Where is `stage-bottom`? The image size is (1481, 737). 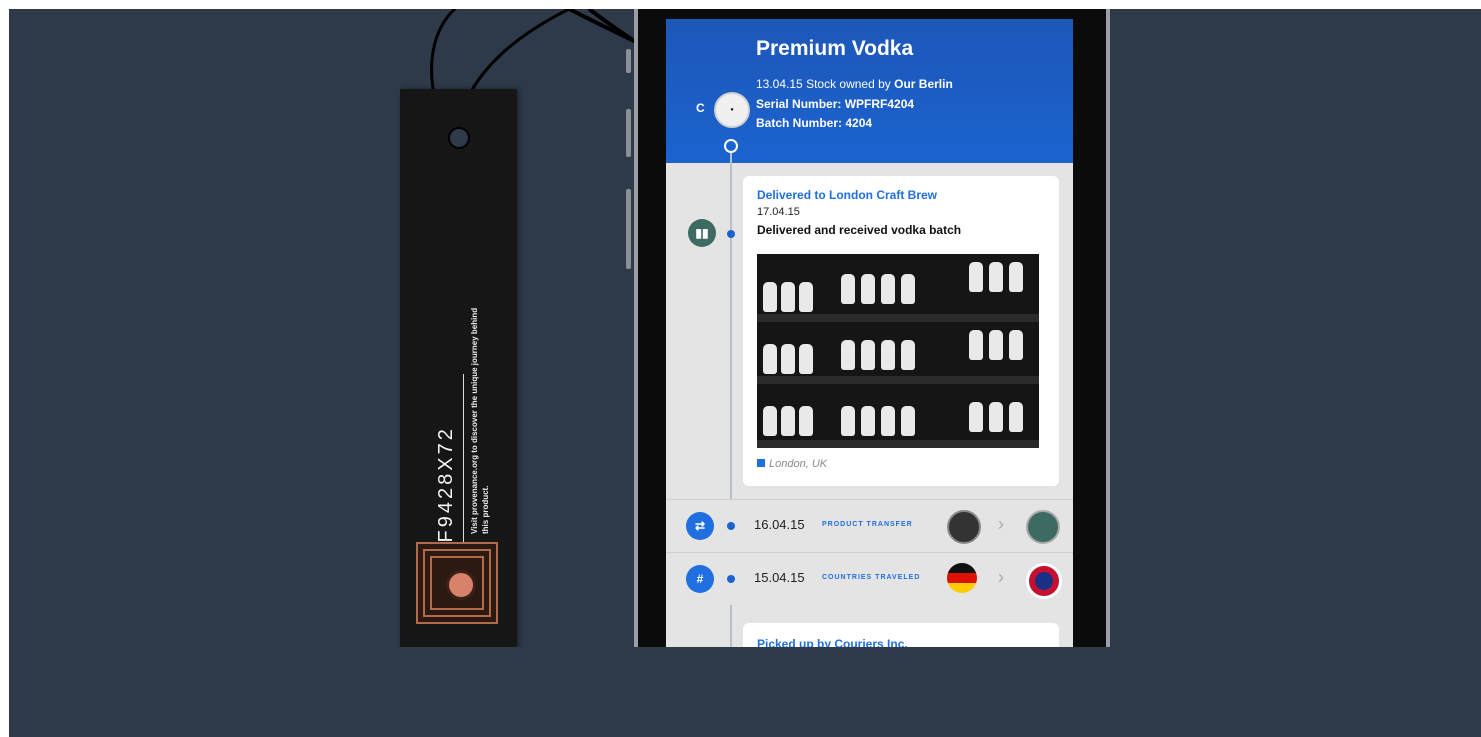 stage-bottom is located at coordinates (745, 692).